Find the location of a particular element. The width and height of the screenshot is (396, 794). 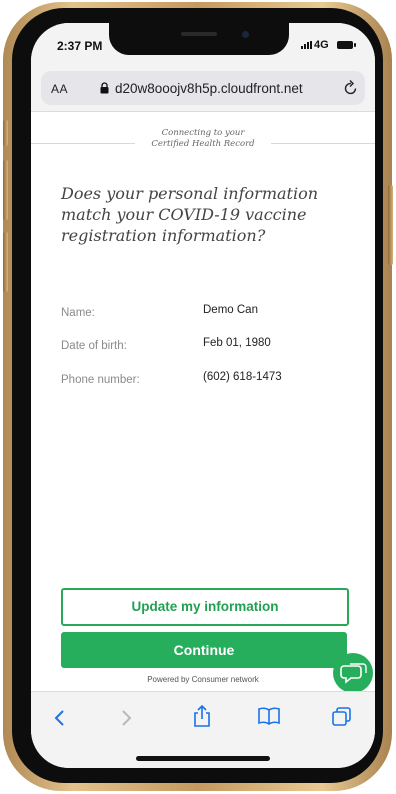

powered-by-text: Powered by Consumer network is located at coordinates (203, 679).